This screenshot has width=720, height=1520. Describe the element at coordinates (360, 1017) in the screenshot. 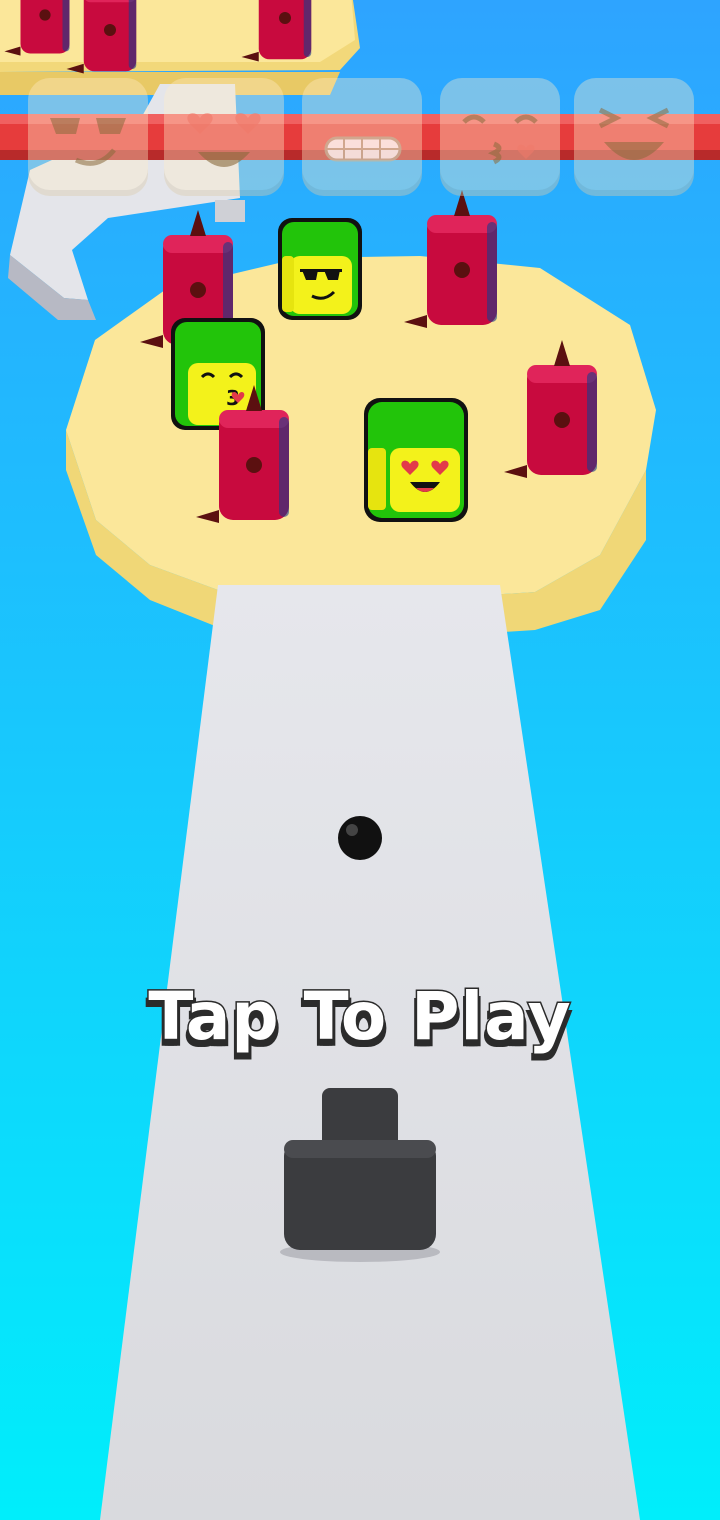

I see `tap-to-play-prompt: Tap To Play` at that location.